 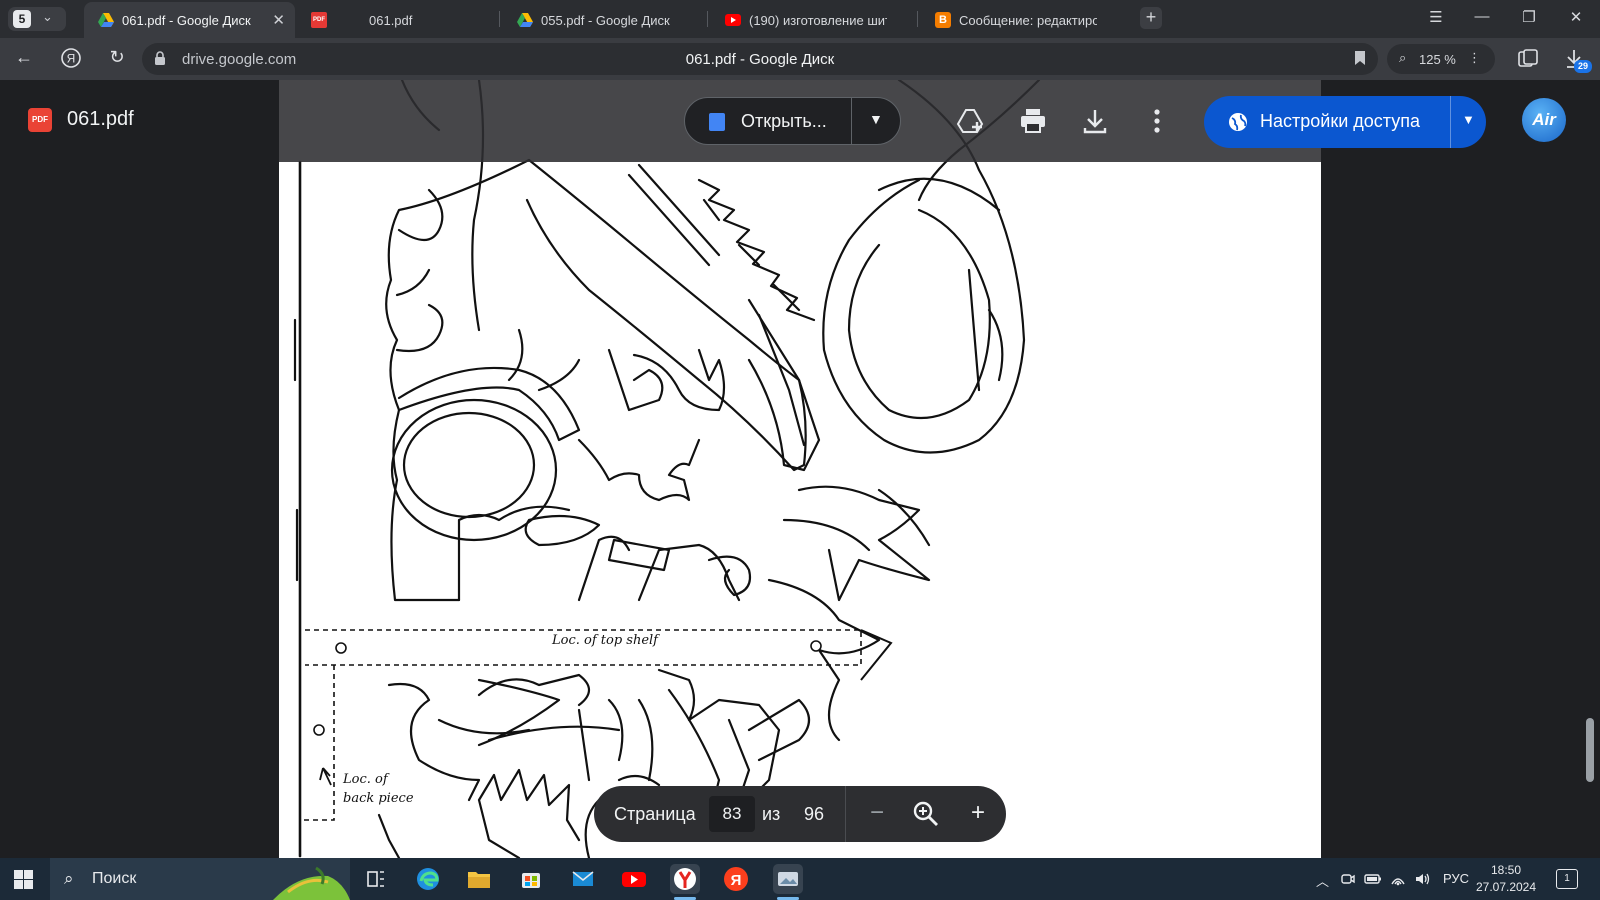 I want to click on of-label: из, so click(x=771, y=814).